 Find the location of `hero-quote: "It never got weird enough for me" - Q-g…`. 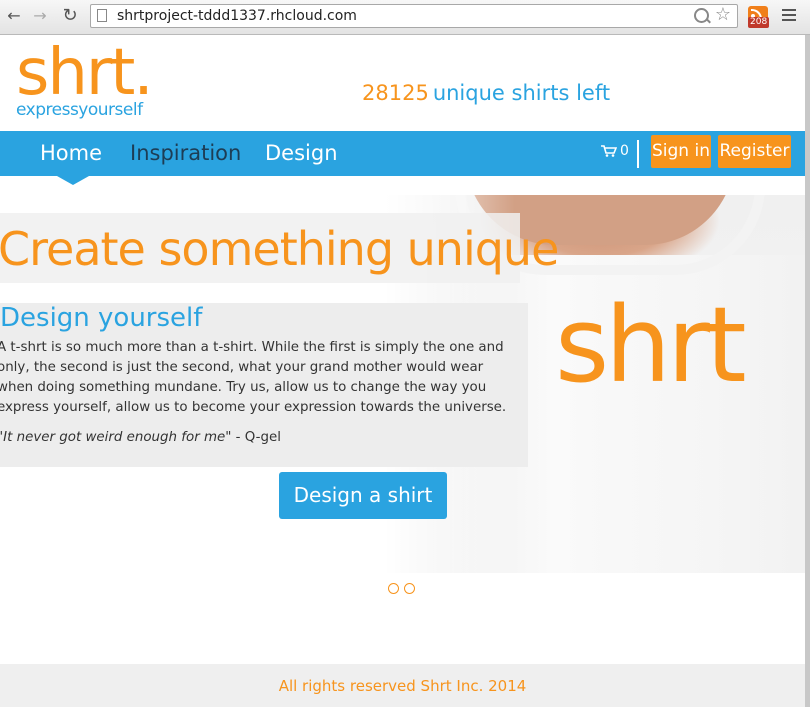

hero-quote: "It never got weird enough for me" - Q-g… is located at coordinates (140, 437).